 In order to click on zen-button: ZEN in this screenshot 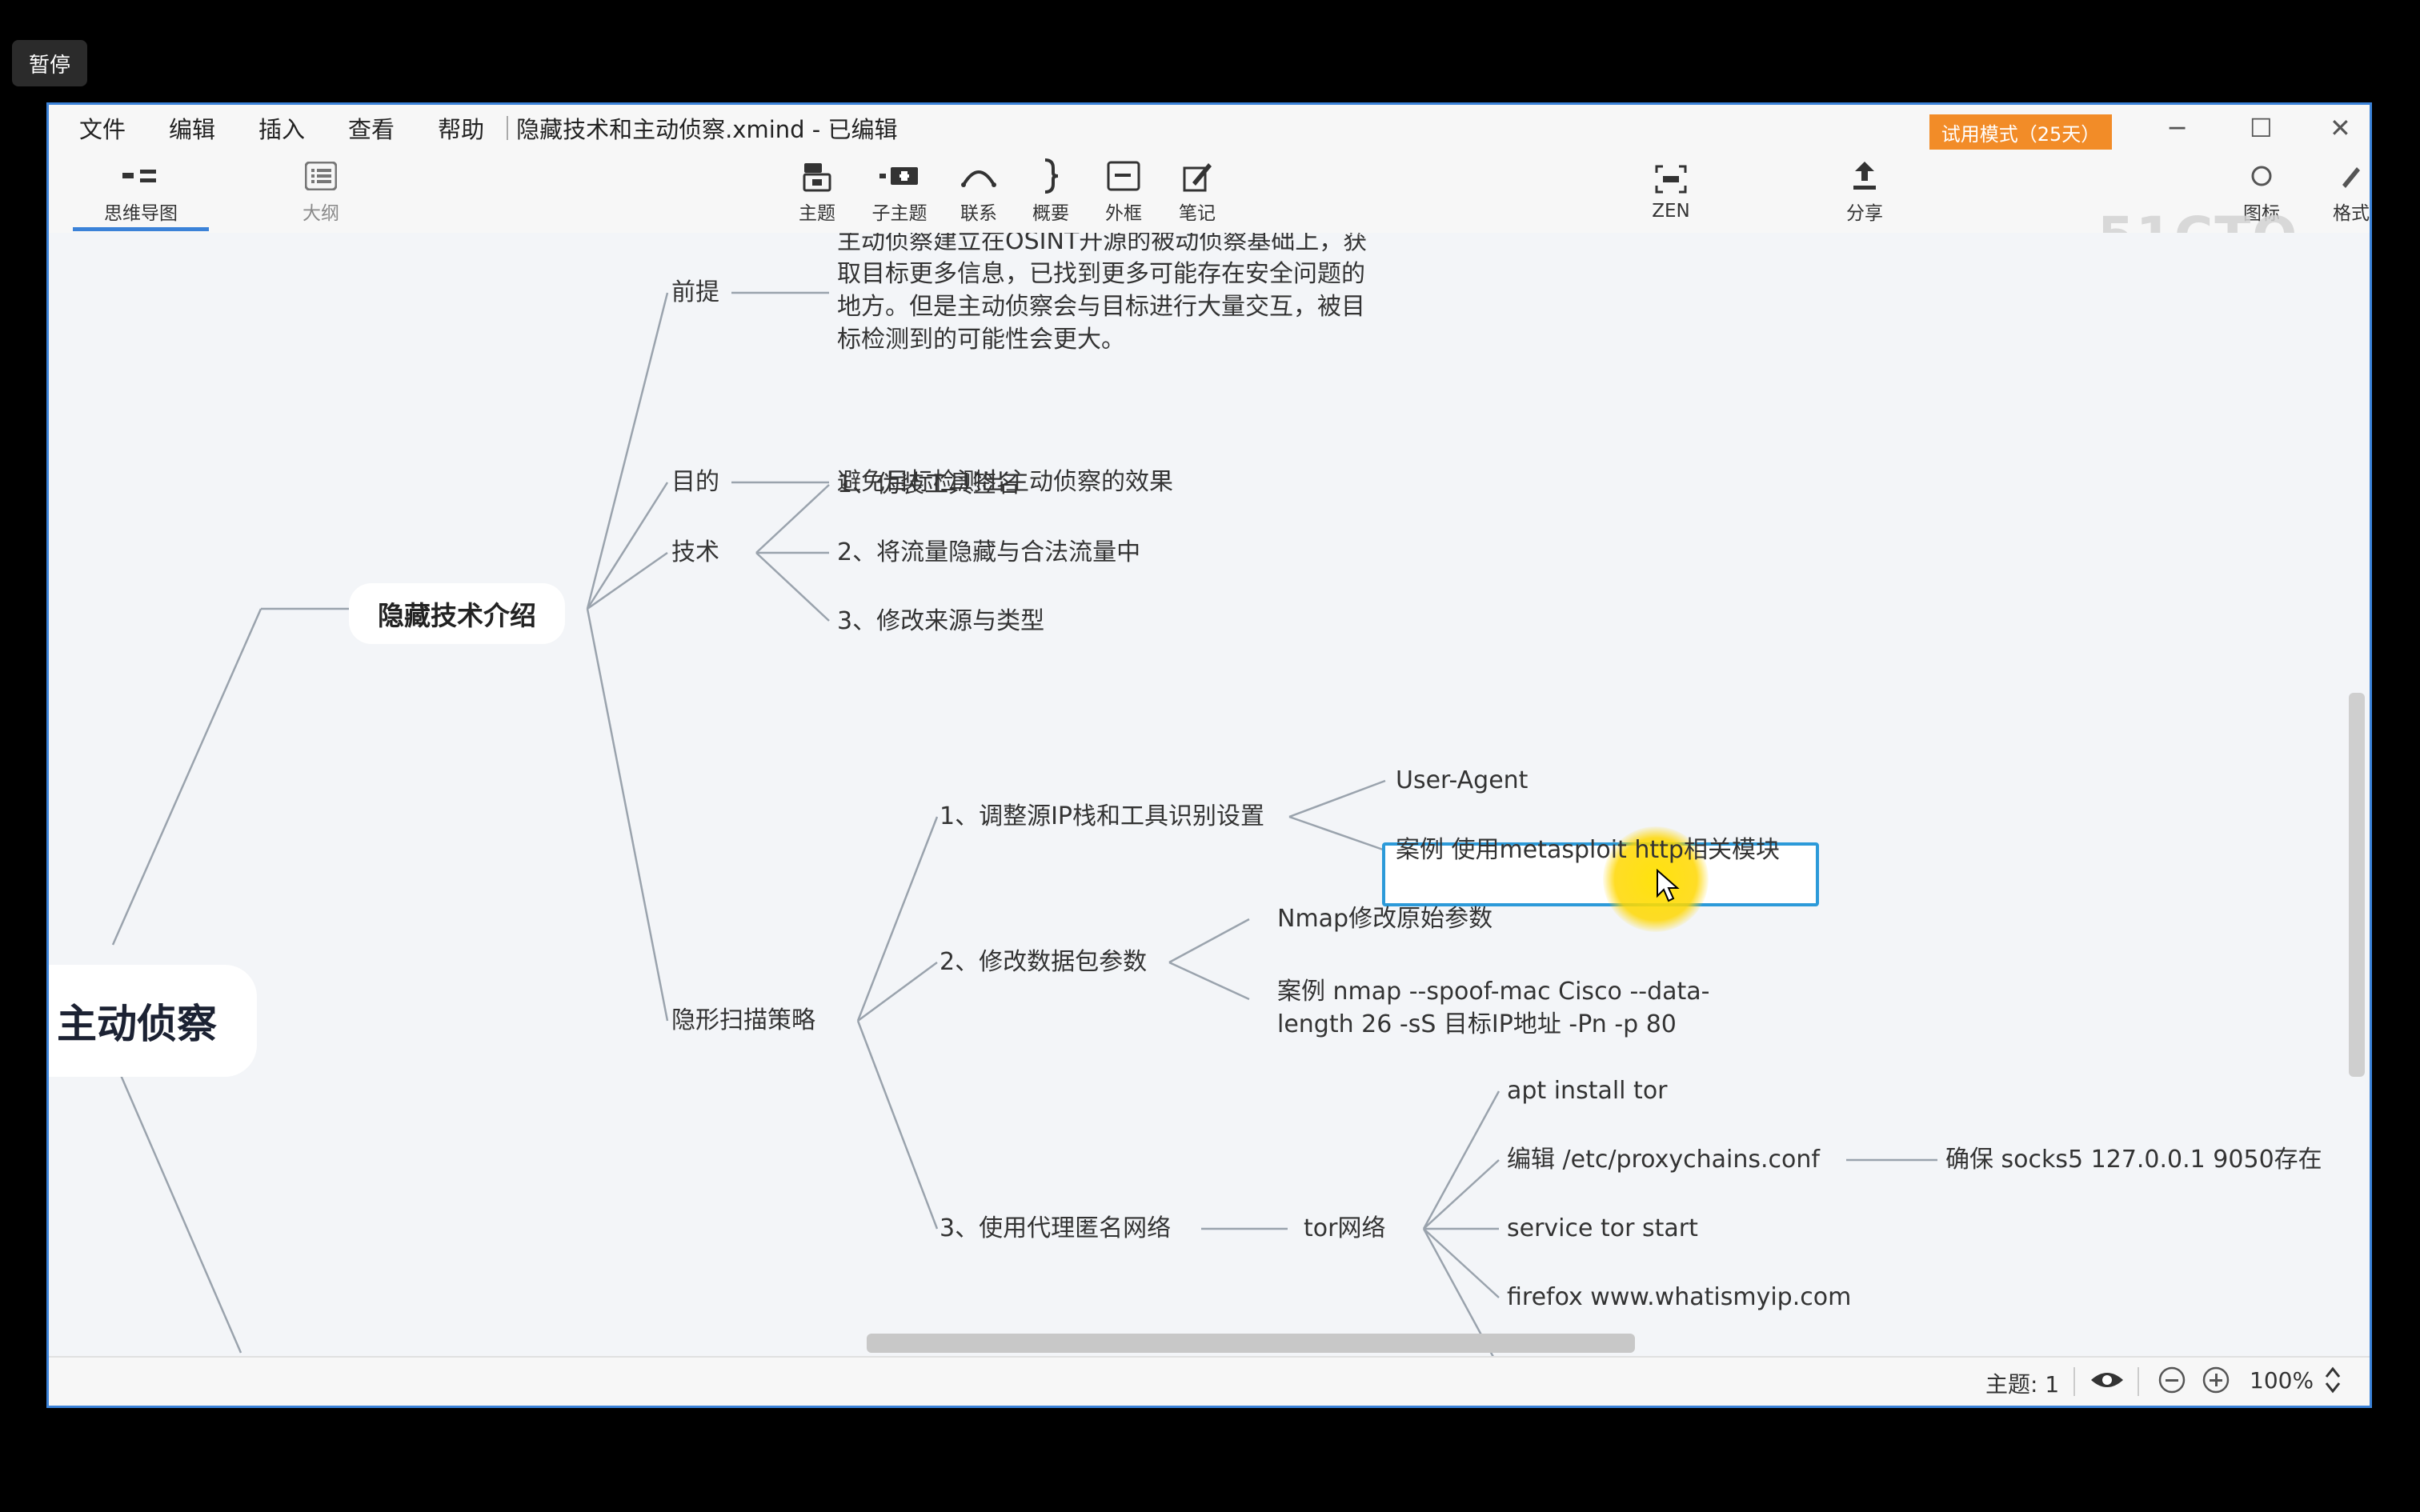, I will do `click(1671, 191)`.